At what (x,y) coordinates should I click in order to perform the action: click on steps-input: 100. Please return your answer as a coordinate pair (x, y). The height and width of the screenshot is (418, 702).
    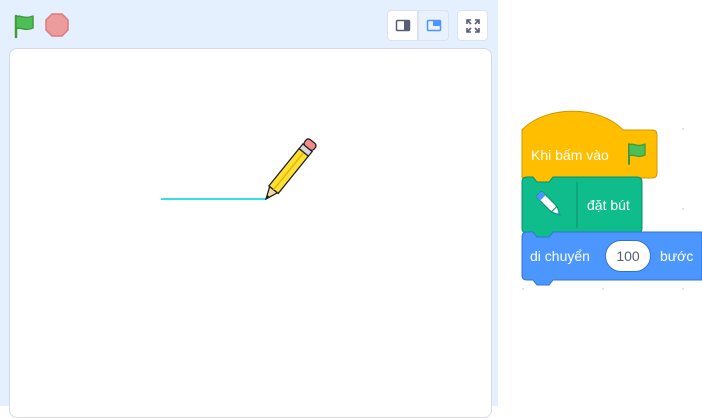
    Looking at the image, I should click on (628, 256).